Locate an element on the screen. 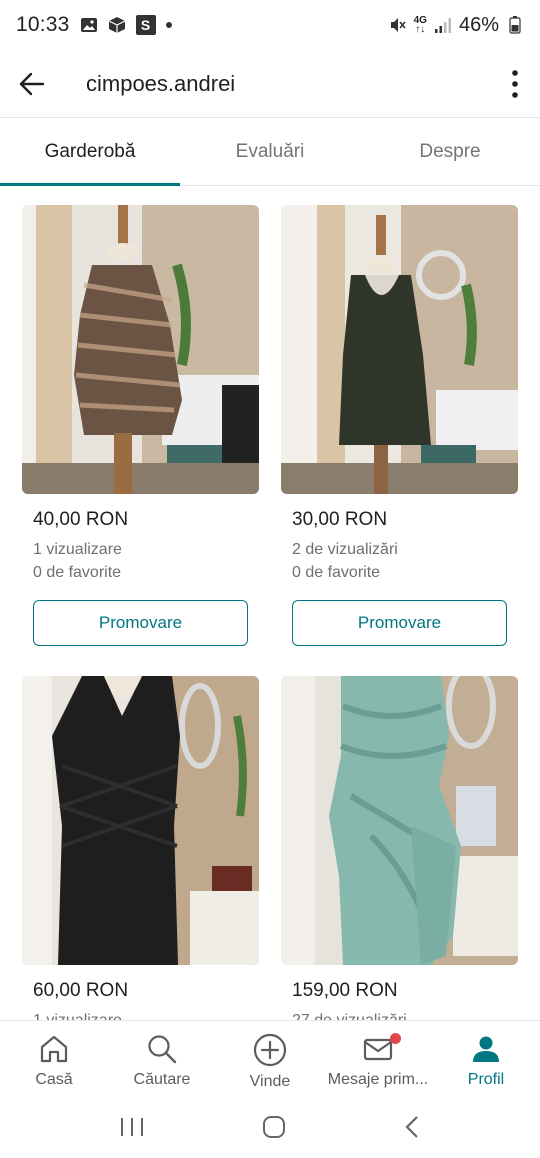  bottom-navigation: Casă Căutare Vinde Mesaje prim... Profil is located at coordinates (270, 1060).